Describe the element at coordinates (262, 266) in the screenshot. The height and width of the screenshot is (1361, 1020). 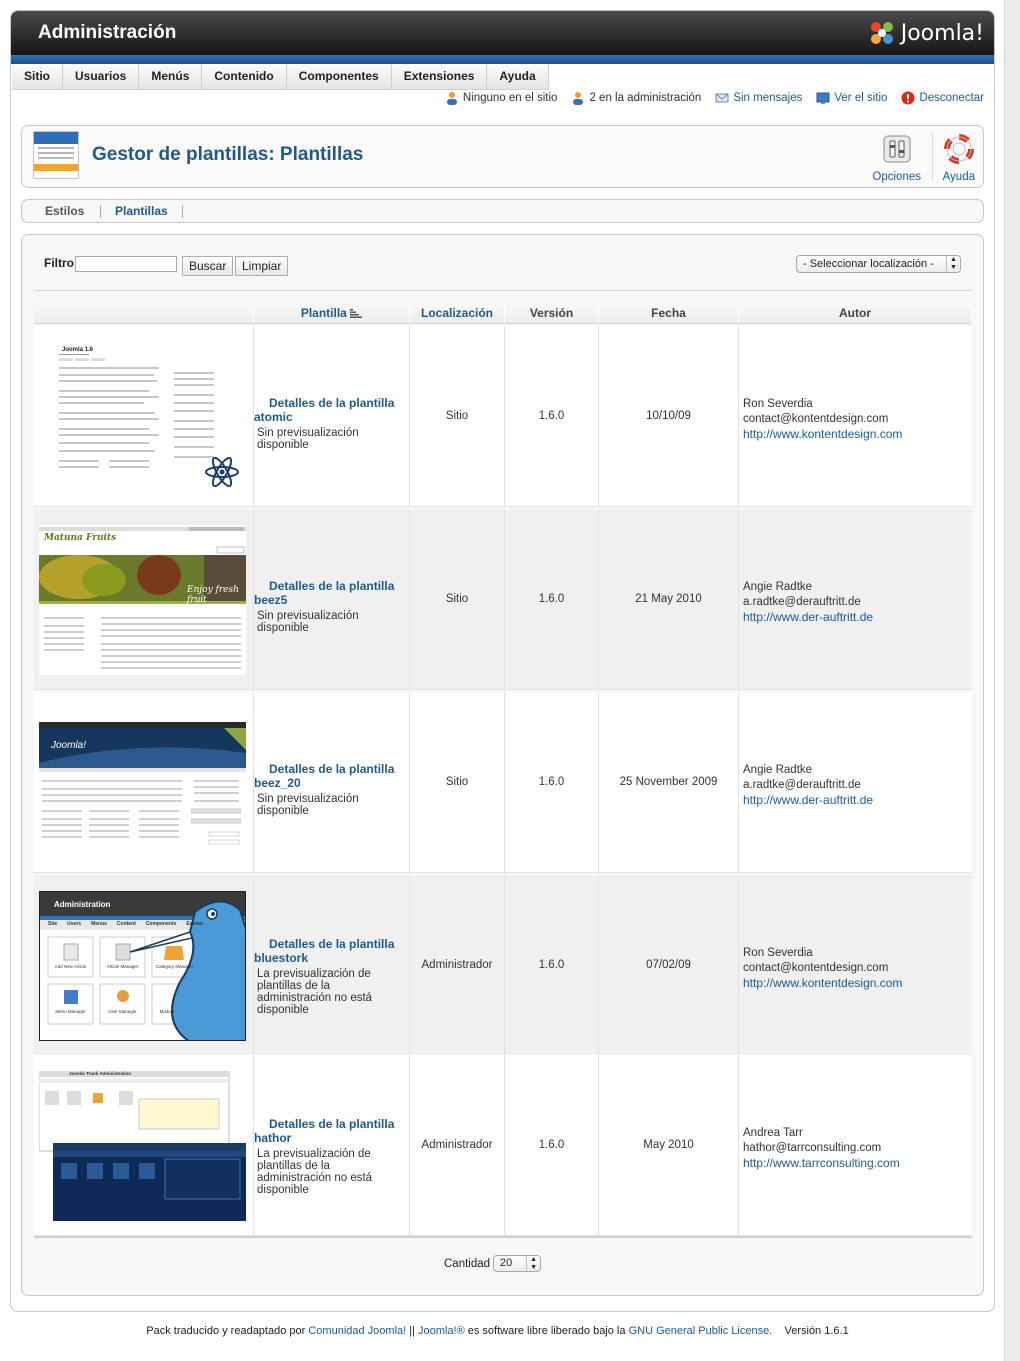
I see `clear-button: Limpiar` at that location.